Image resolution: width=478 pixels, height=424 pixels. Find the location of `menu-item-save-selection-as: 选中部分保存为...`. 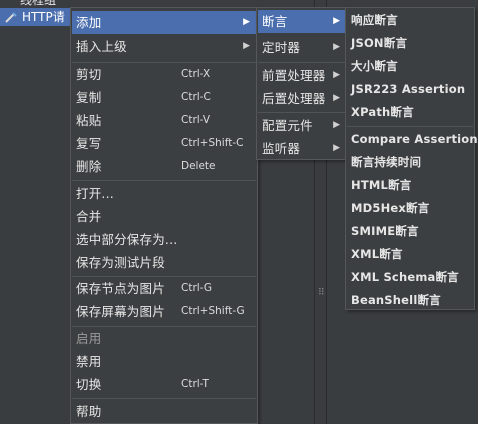

menu-item-save-selection-as: 选中部分保存为... is located at coordinates (164, 239).